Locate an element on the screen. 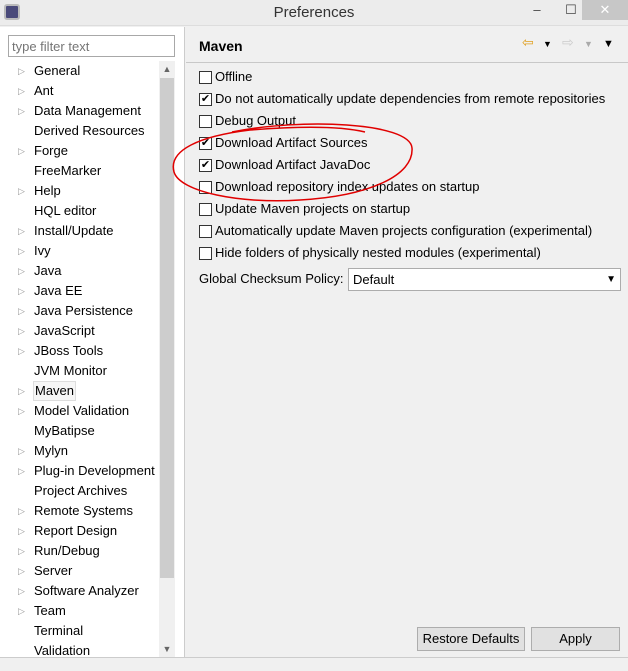 This screenshot has width=628, height=671. tree-item-label: Data Management is located at coordinates (87, 110).